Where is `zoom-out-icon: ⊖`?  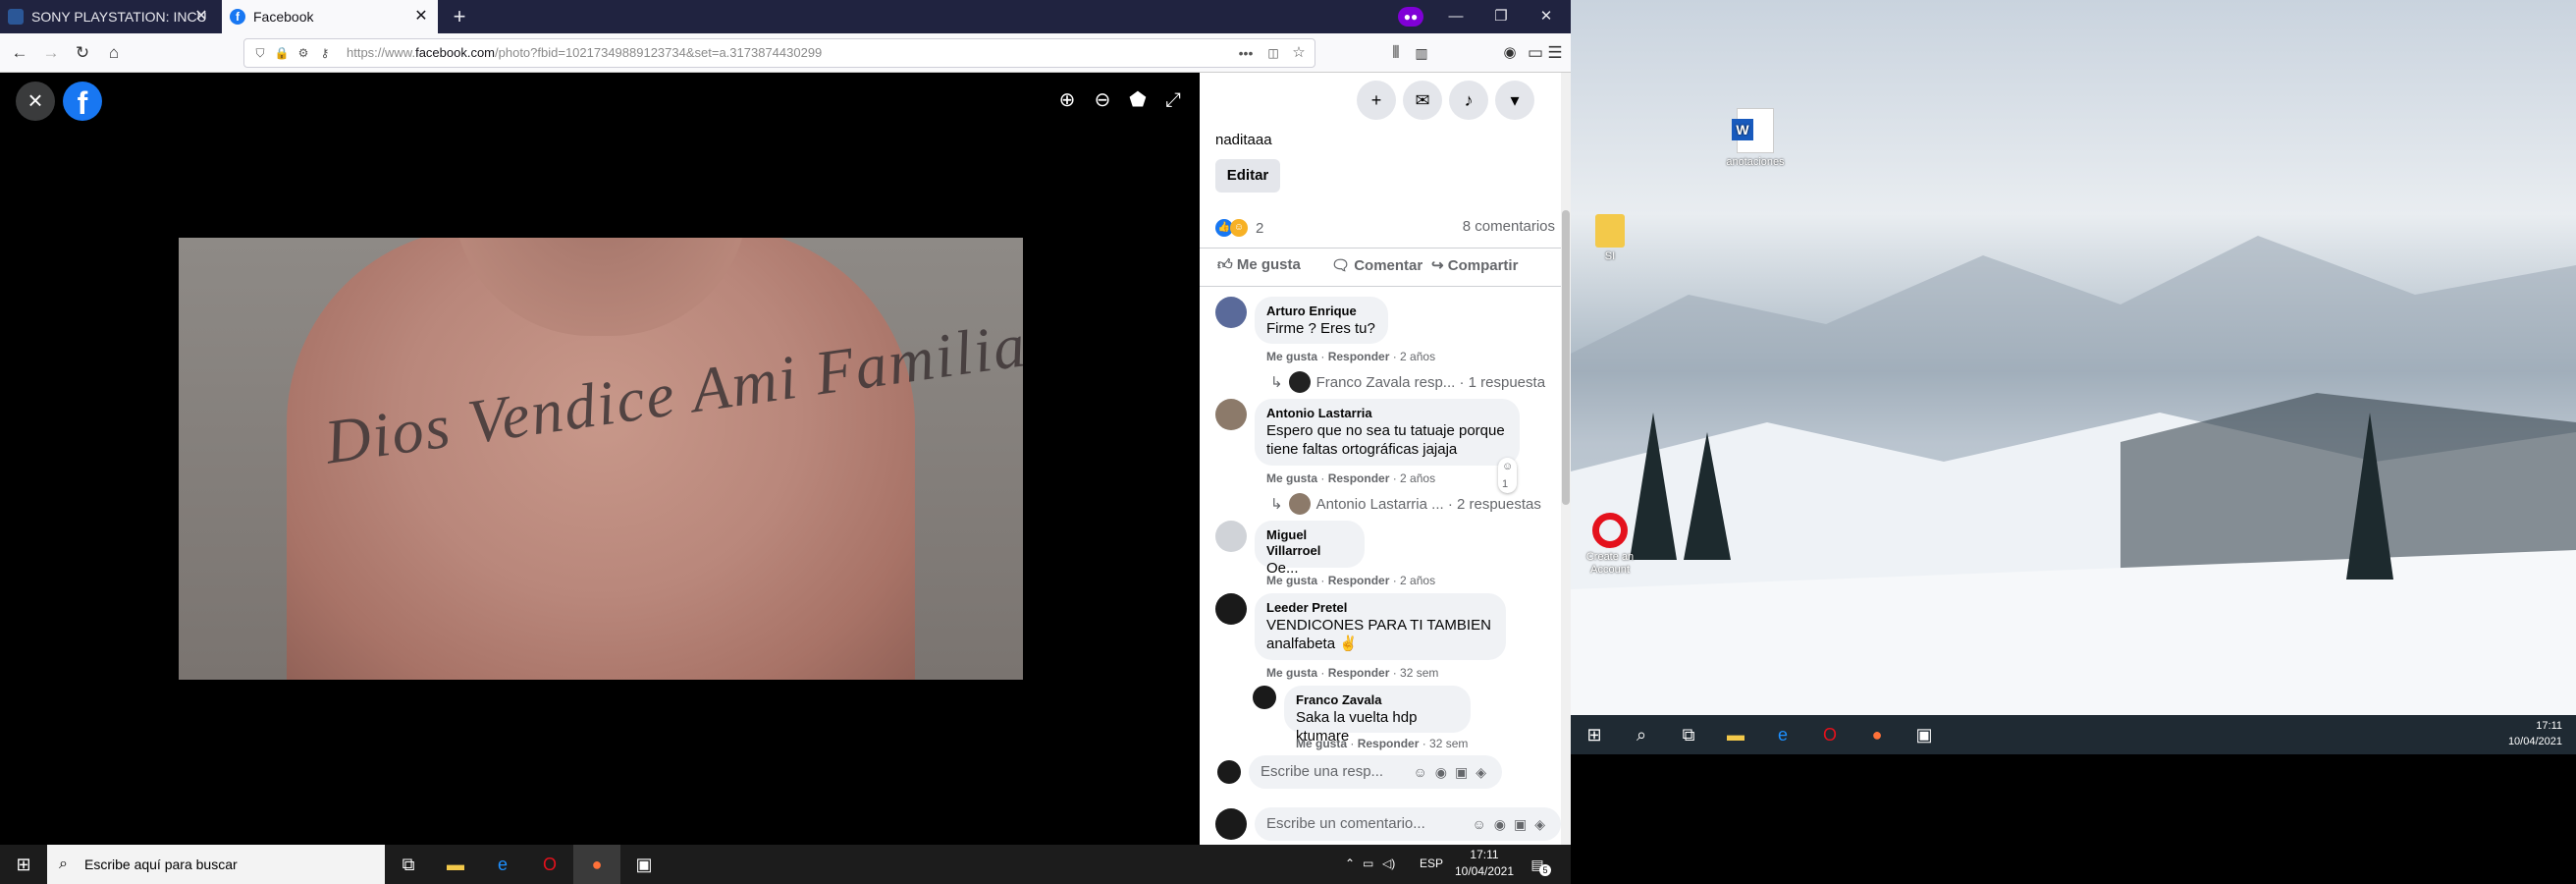 zoom-out-icon: ⊖ is located at coordinates (1102, 100).